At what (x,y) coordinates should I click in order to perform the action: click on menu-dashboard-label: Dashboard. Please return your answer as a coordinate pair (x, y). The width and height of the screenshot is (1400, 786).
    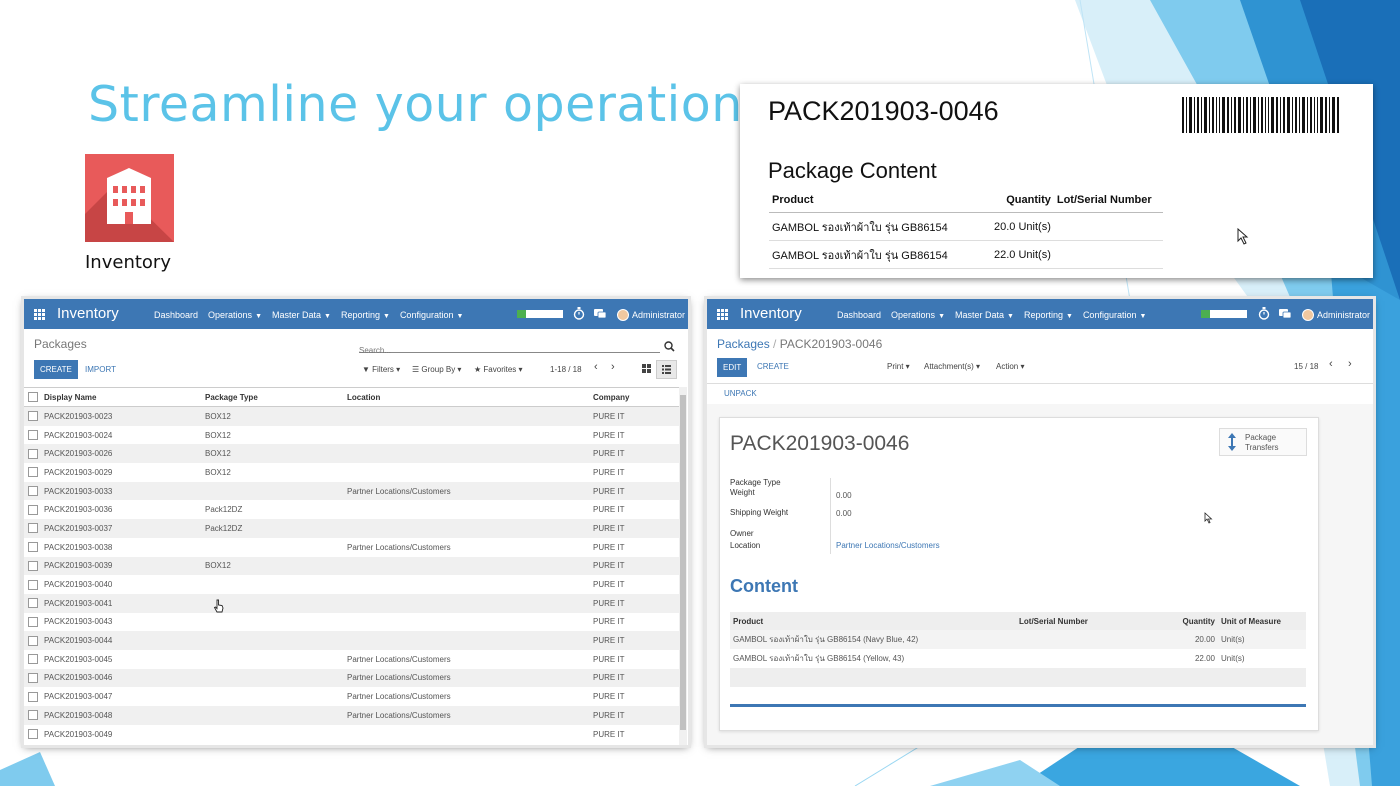
    Looking at the image, I should click on (176, 315).